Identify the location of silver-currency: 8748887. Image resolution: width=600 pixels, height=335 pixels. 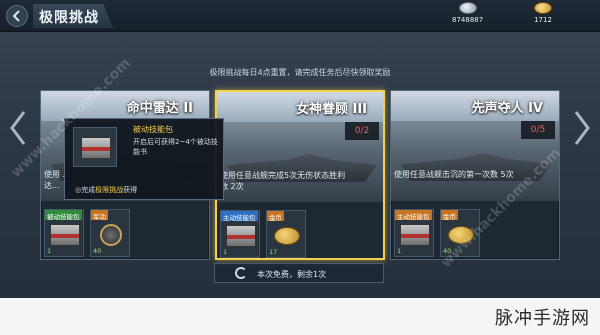
(467, 13).